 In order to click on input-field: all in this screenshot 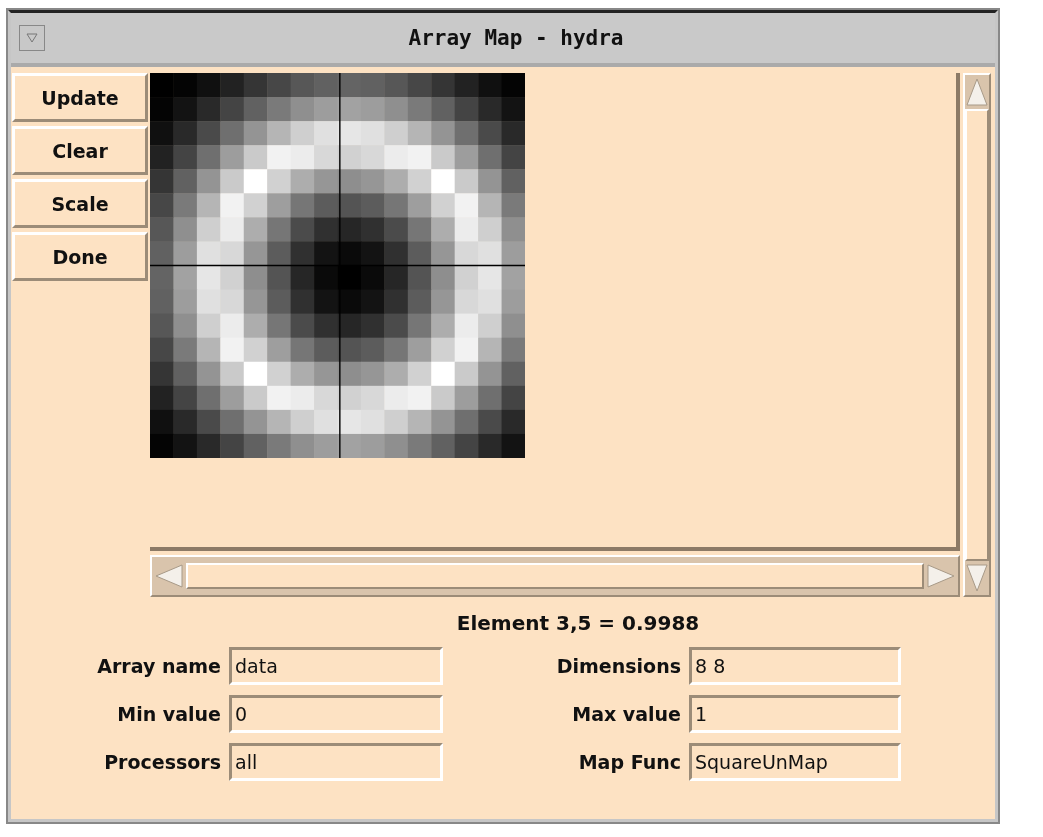, I will do `click(336, 762)`.